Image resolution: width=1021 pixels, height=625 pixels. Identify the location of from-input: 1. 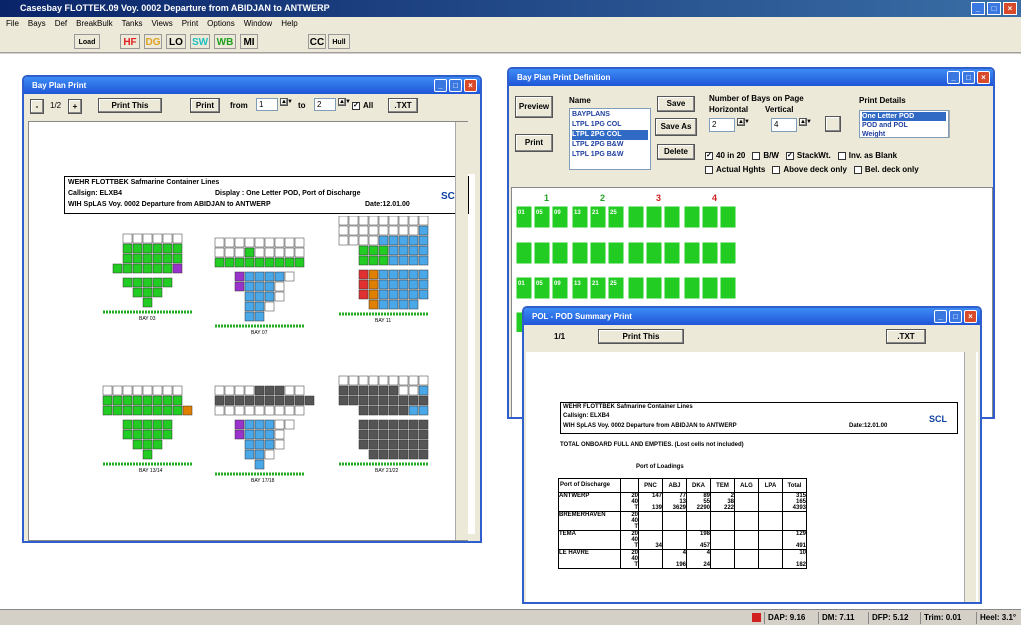
(267, 104).